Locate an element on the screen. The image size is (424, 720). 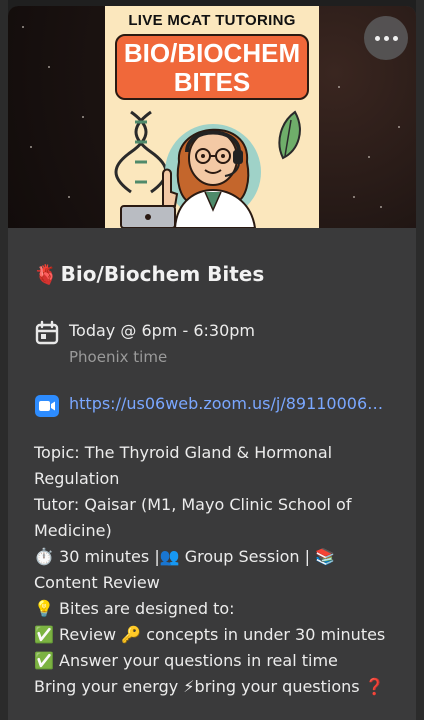
event-title-row: 🫀 Bio/Biochem Bites is located at coordinates (149, 274).